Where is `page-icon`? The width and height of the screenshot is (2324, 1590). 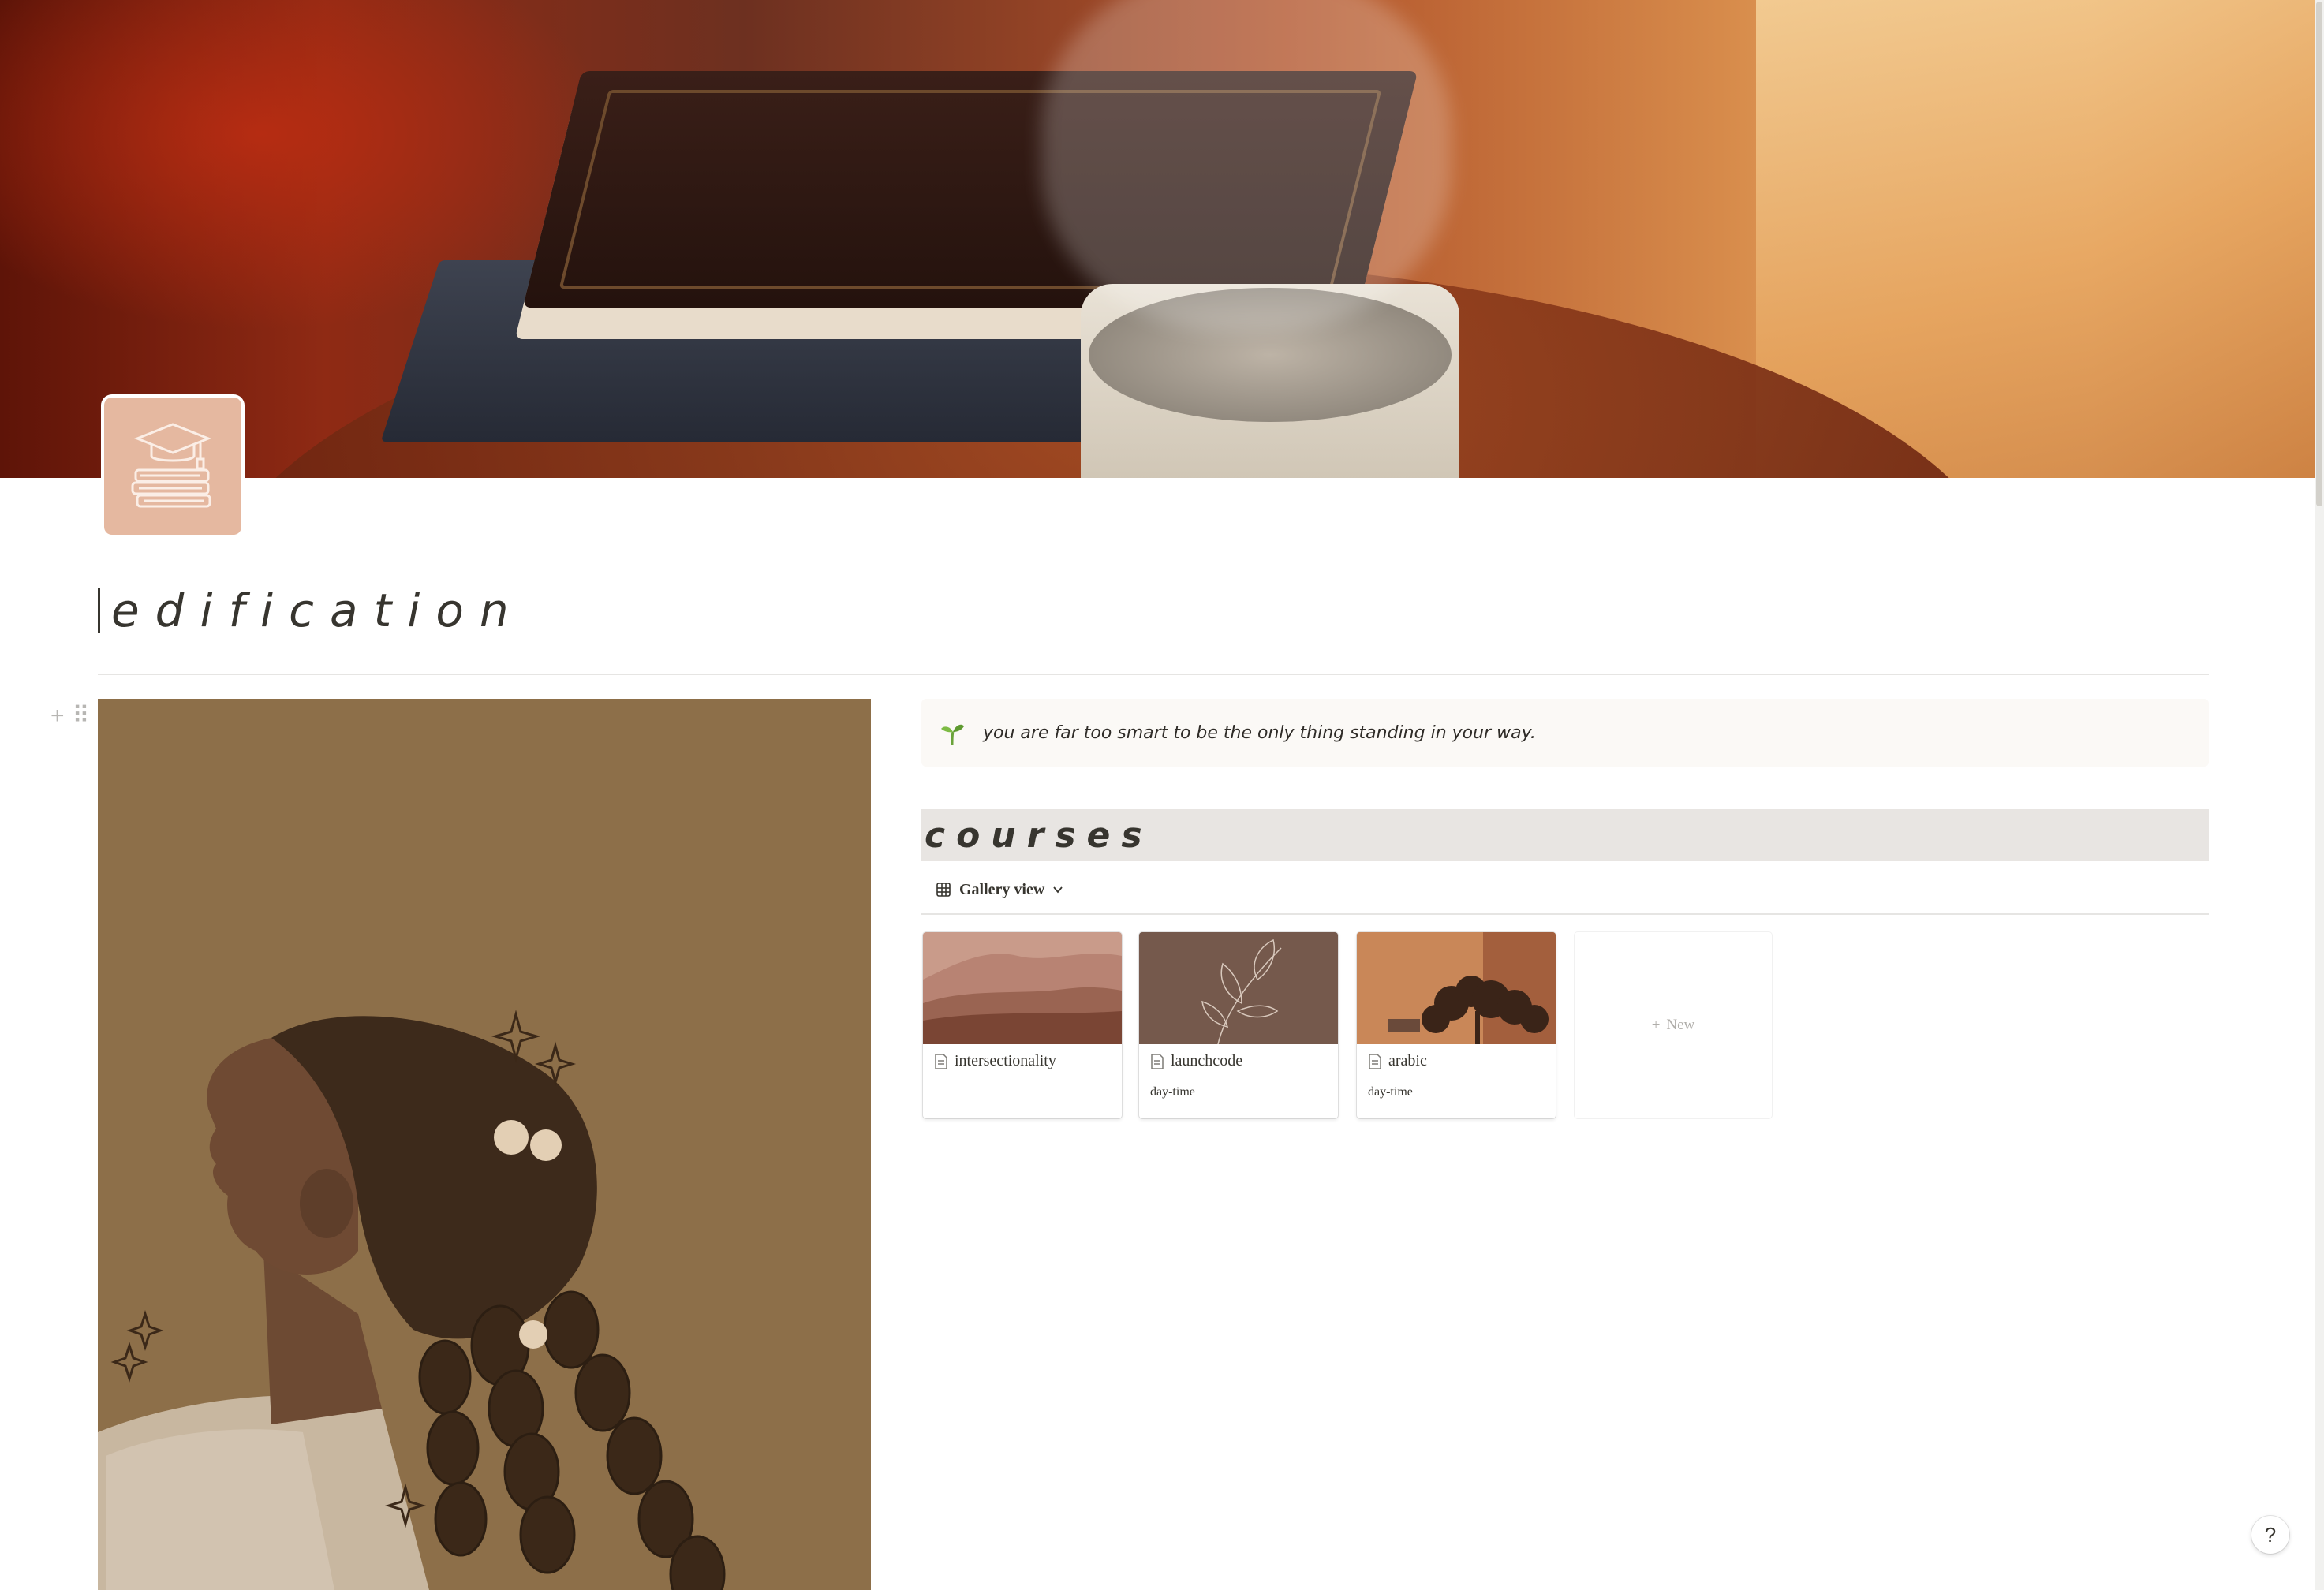
page-icon is located at coordinates (173, 466).